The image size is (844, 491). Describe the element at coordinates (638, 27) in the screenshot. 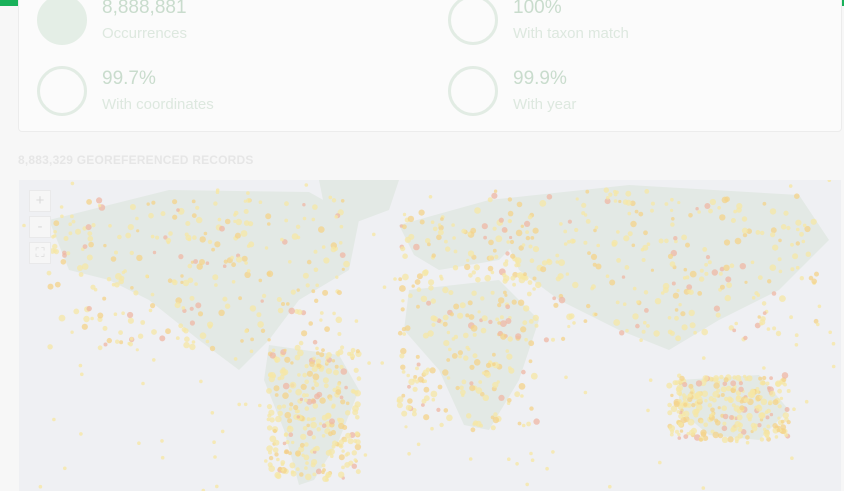

I see `stat-taxon-match: 100% With taxon match` at that location.